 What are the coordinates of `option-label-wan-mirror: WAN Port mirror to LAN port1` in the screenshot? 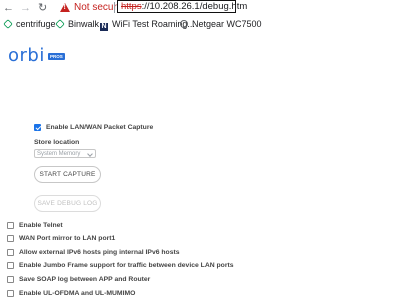 It's located at (67, 238).